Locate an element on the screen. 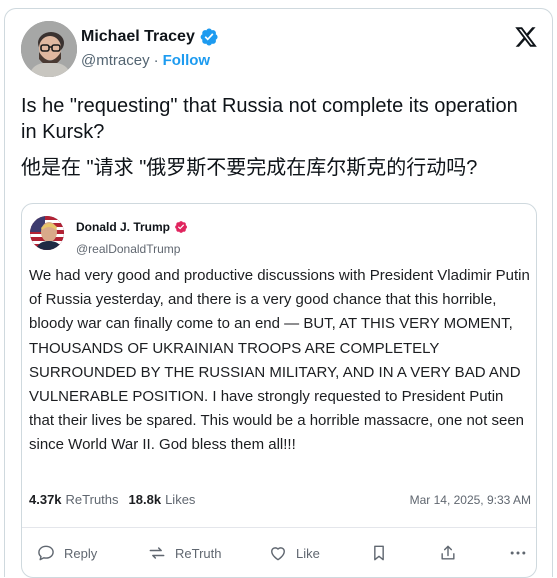 This screenshot has width=557, height=578. like-button: Like is located at coordinates (294, 553).